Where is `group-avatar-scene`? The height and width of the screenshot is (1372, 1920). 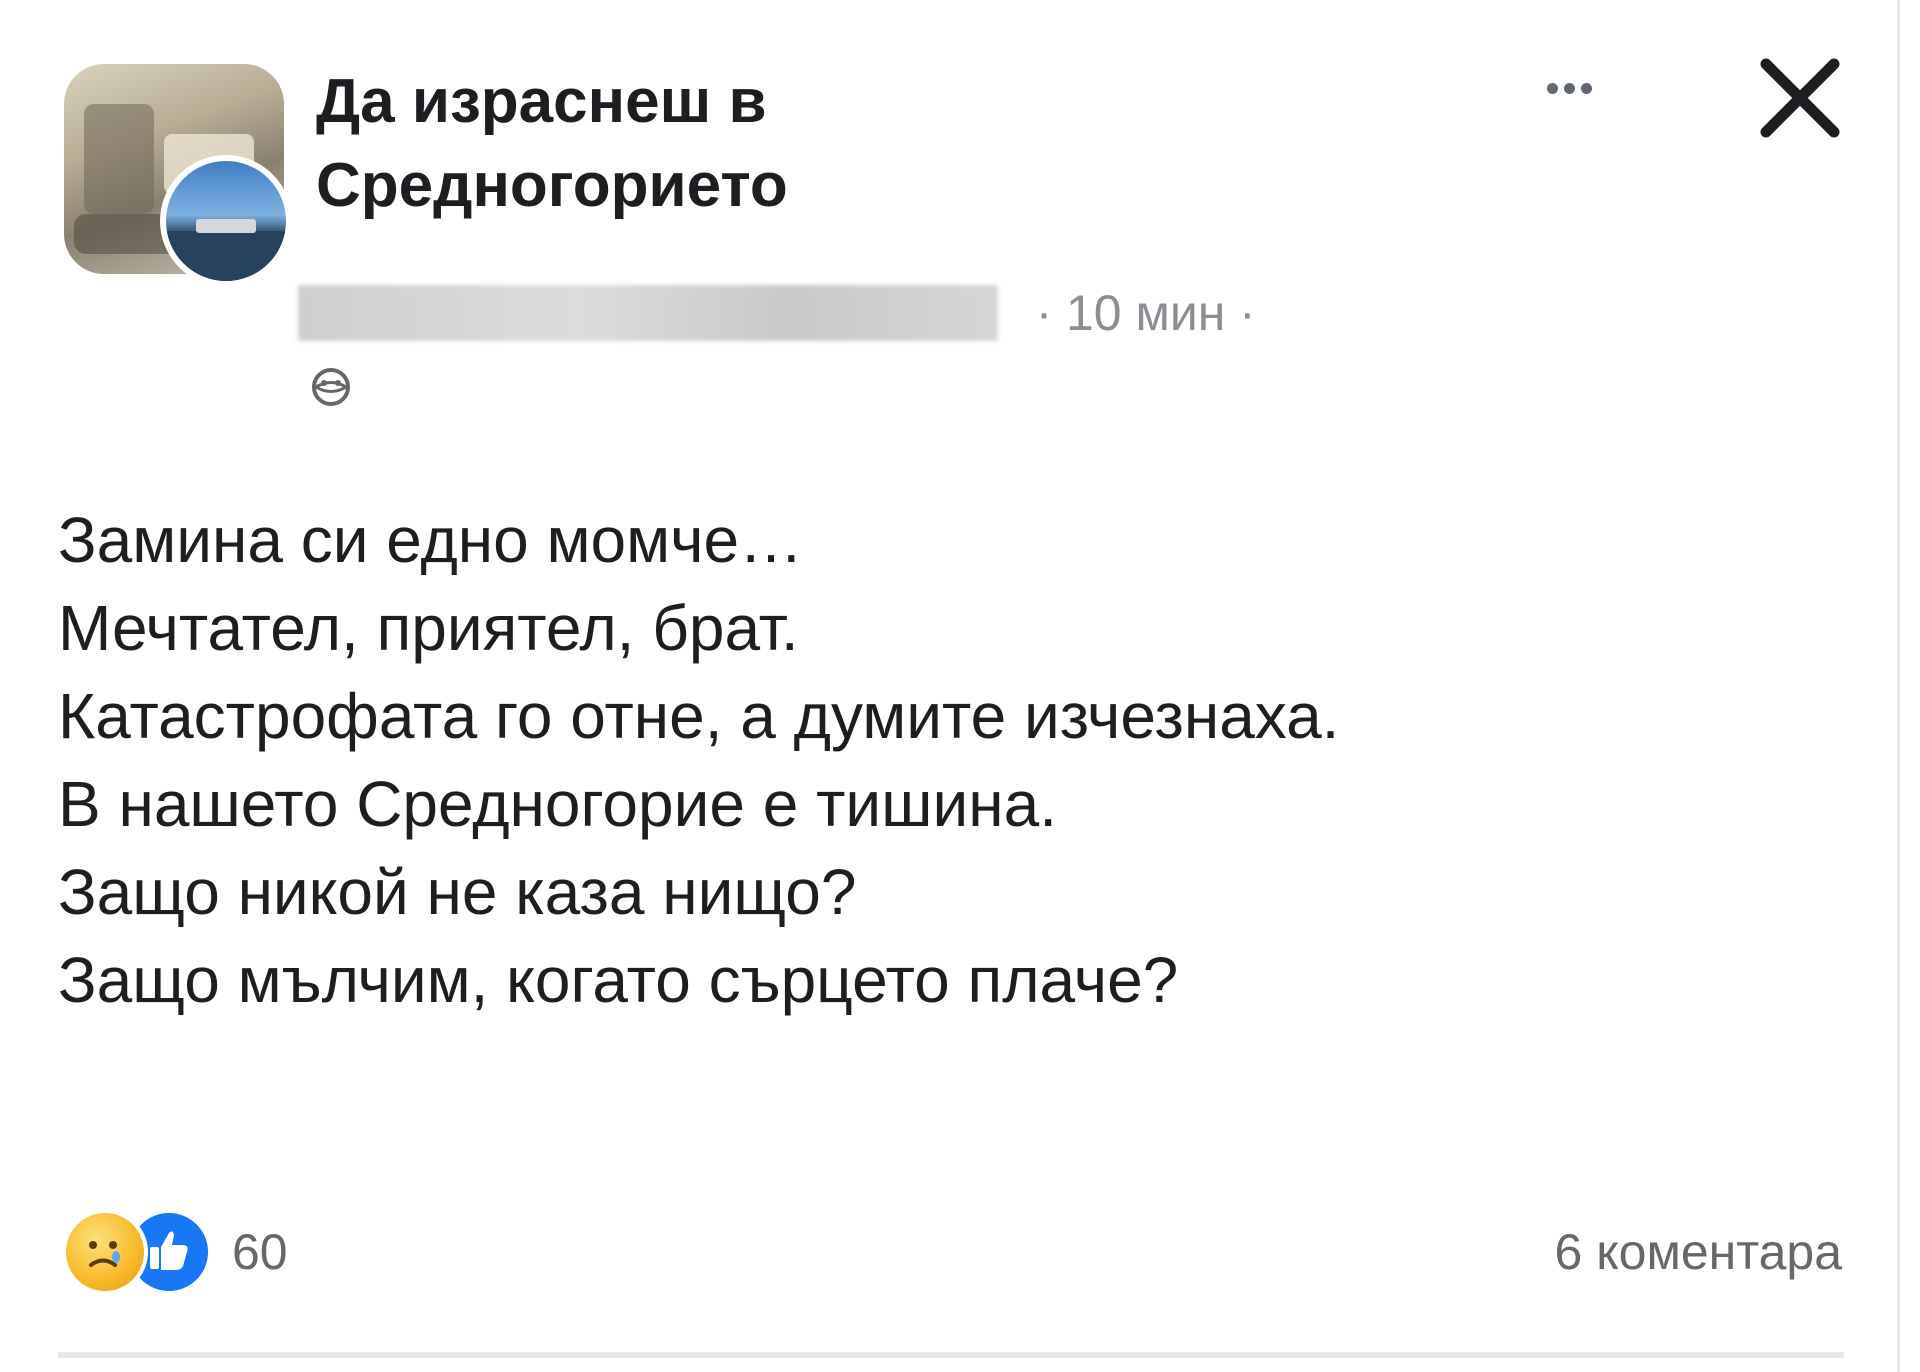
group-avatar-scene is located at coordinates (119, 159).